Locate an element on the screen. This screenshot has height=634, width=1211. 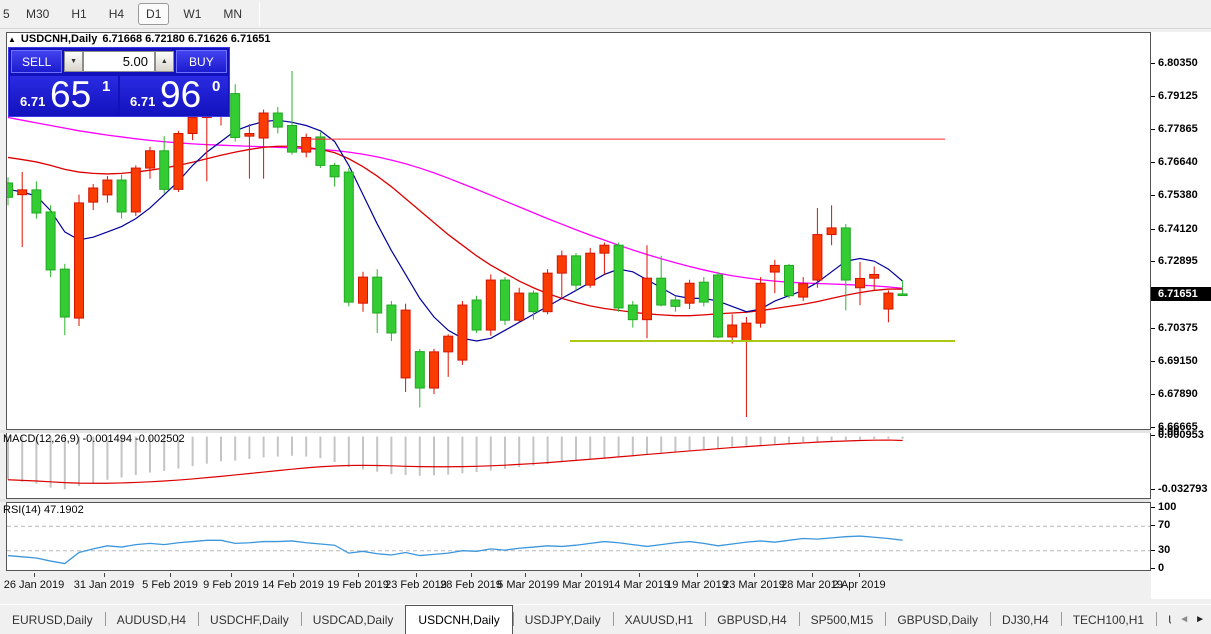
buy-price-display: 6.71 96 0 is located at coordinates (174, 95).